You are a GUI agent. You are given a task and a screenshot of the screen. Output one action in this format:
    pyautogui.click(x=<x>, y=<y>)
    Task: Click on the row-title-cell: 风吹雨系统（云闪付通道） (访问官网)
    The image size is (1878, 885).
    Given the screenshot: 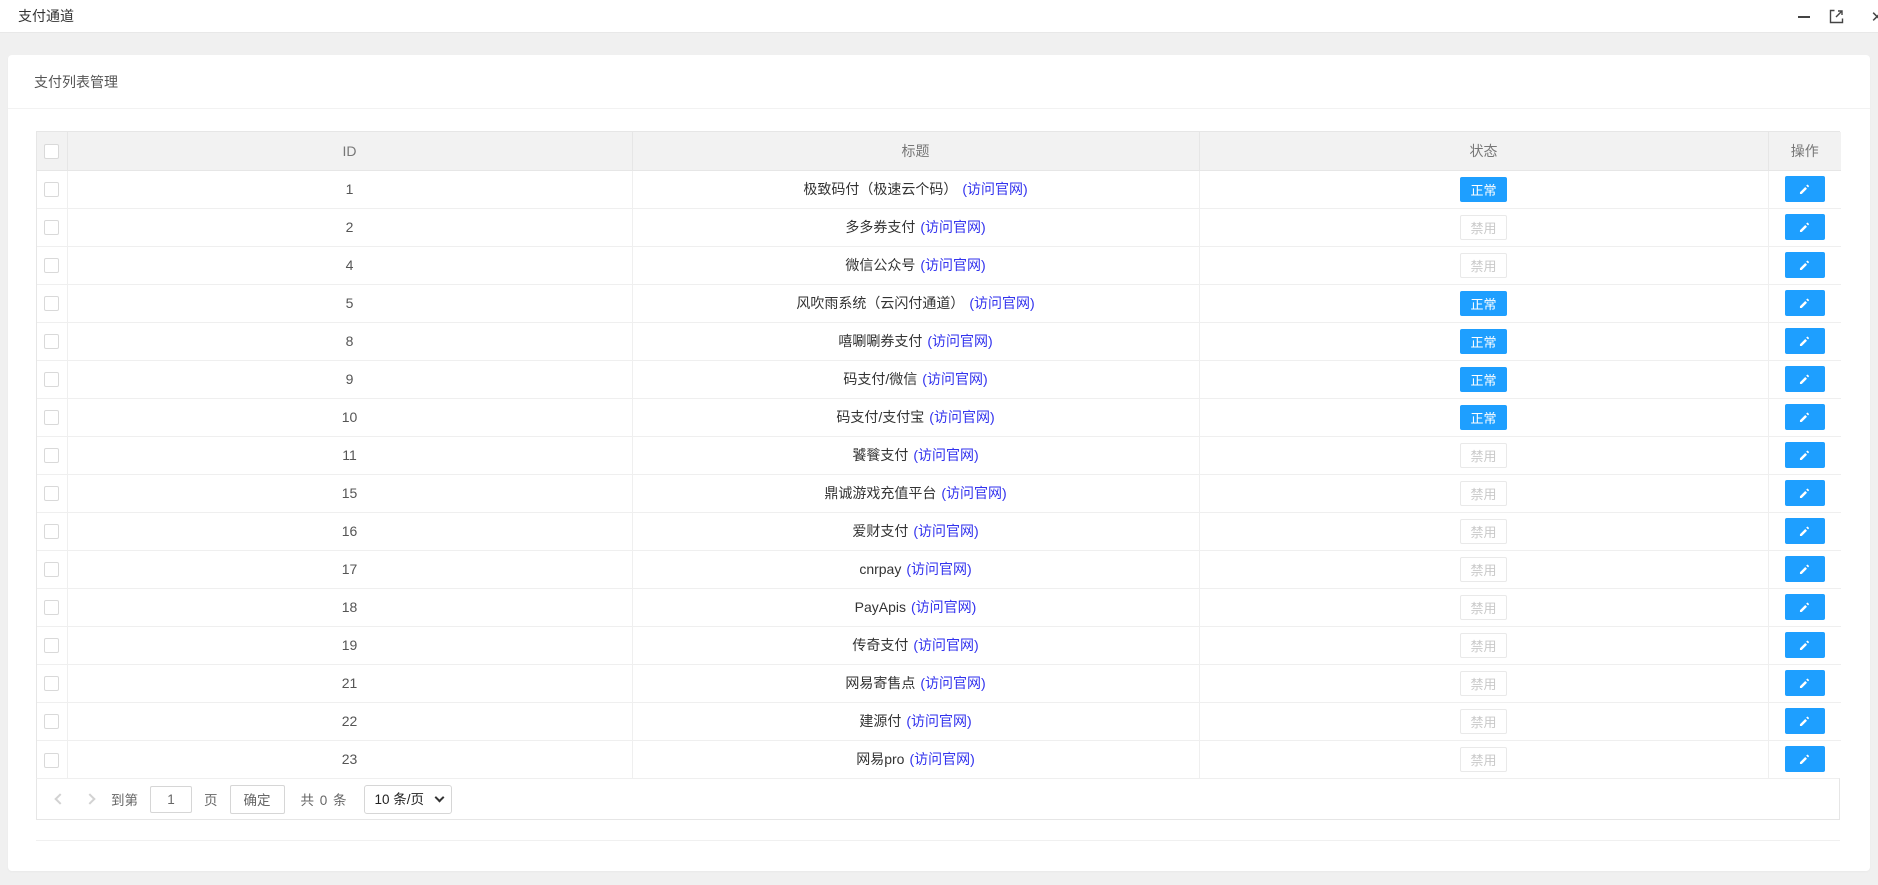 What is the action you would take?
    pyautogui.click(x=915, y=303)
    